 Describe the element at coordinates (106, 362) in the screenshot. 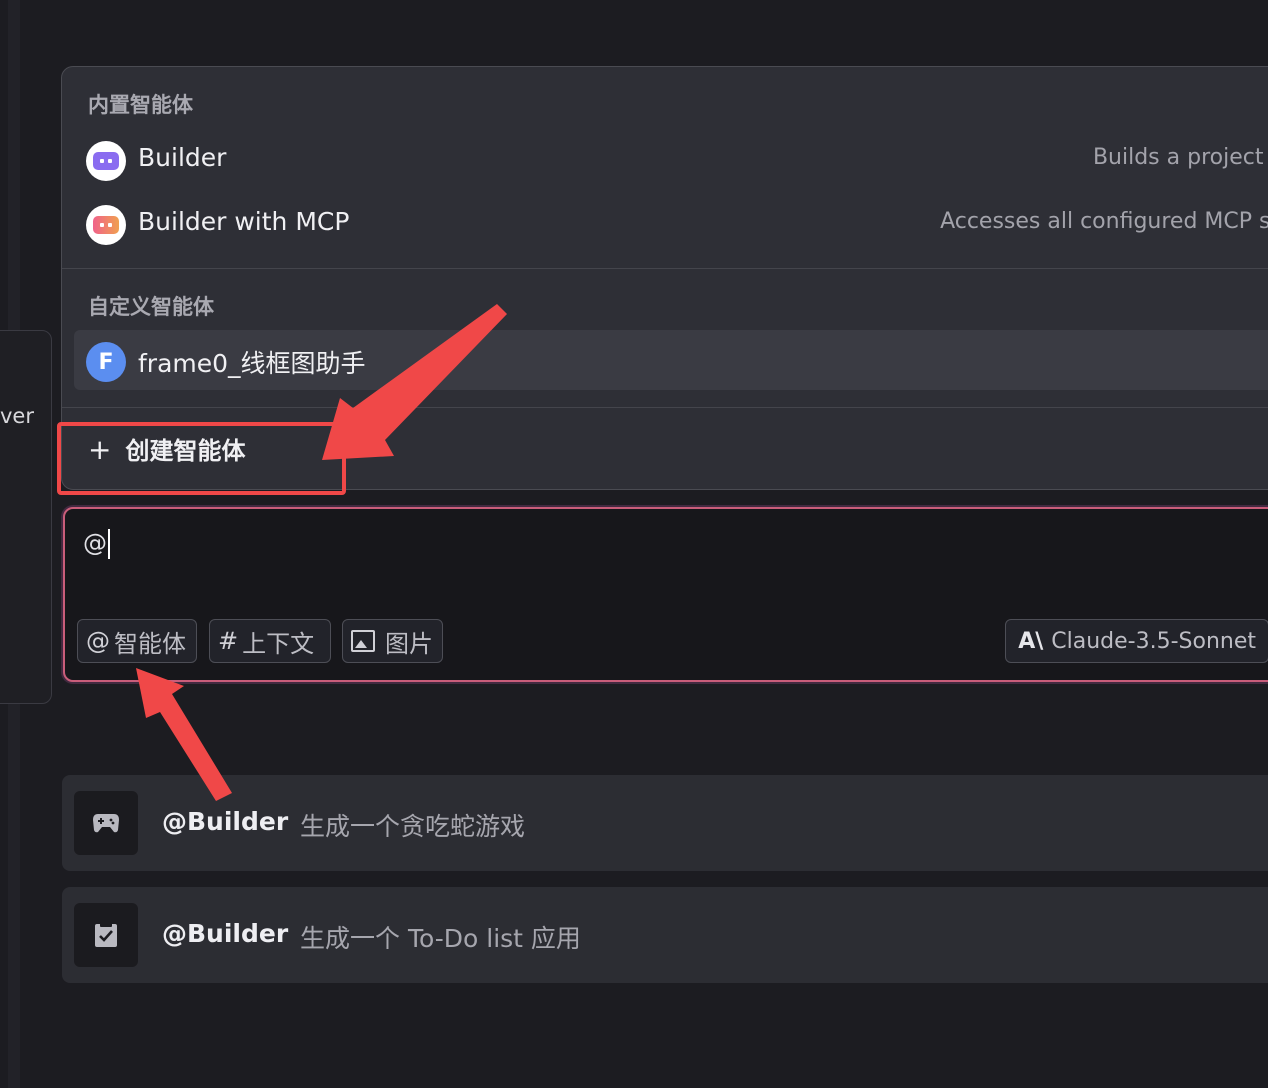

I see `frame0-avatar-icon: F` at that location.